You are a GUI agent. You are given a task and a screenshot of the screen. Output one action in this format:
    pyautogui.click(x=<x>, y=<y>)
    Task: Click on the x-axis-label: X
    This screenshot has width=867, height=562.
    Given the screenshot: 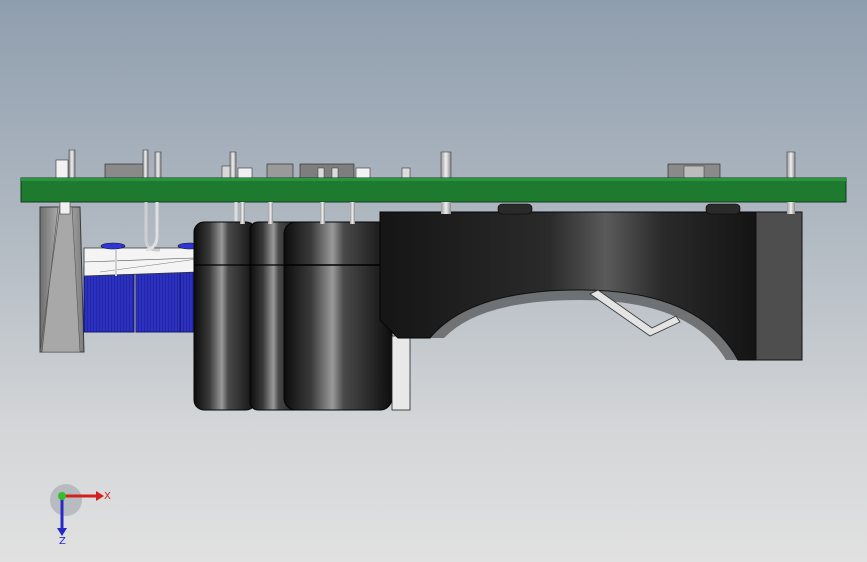 What is the action you would take?
    pyautogui.click(x=107, y=496)
    